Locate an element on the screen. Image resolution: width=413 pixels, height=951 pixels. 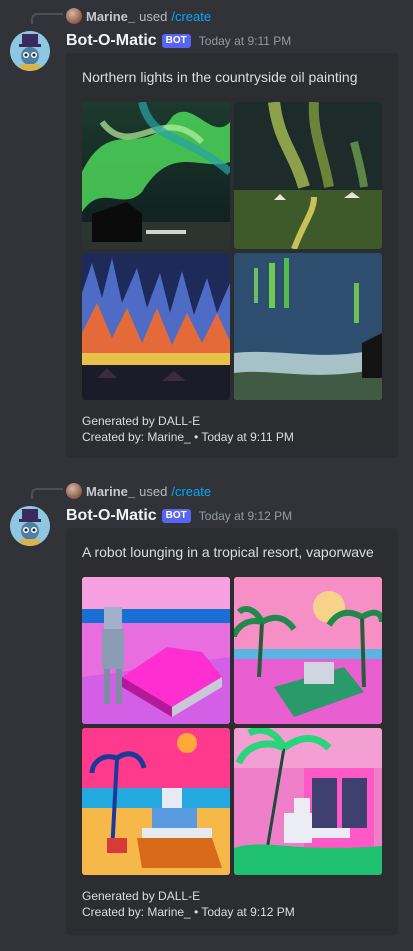
message-timestamp: Today at 9:11 PM is located at coordinates (245, 41).